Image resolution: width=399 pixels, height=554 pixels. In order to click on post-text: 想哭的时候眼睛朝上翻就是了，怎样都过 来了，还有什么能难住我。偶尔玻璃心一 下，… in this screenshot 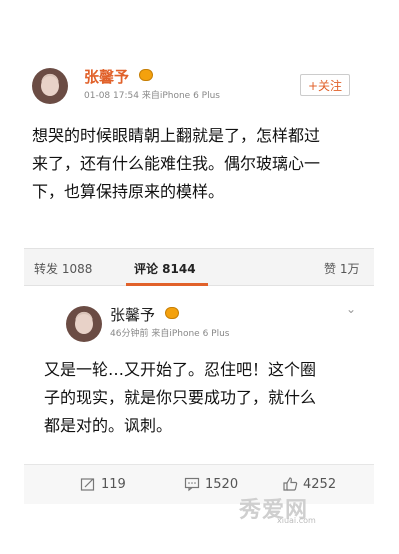, I will do `click(199, 164)`.